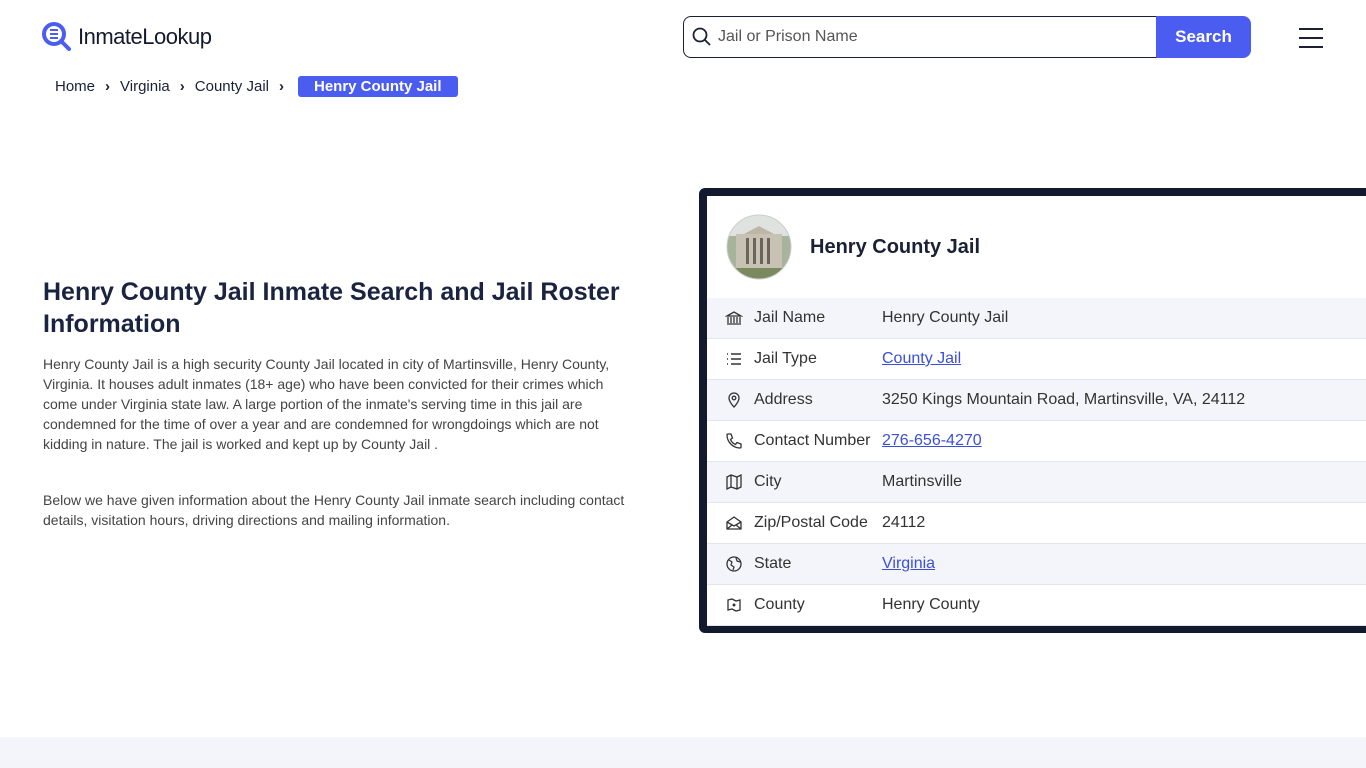 Image resolution: width=1366 pixels, height=768 pixels. I want to click on phone-icon, so click(730, 441).